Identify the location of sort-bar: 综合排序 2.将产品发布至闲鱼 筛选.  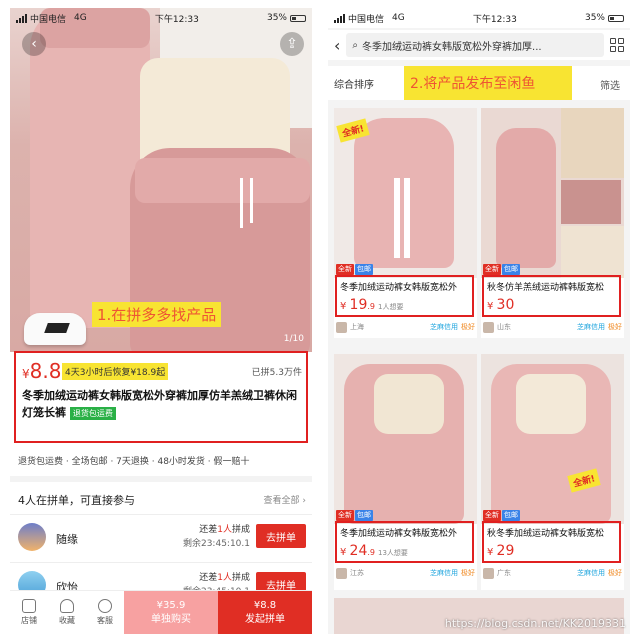
(479, 83).